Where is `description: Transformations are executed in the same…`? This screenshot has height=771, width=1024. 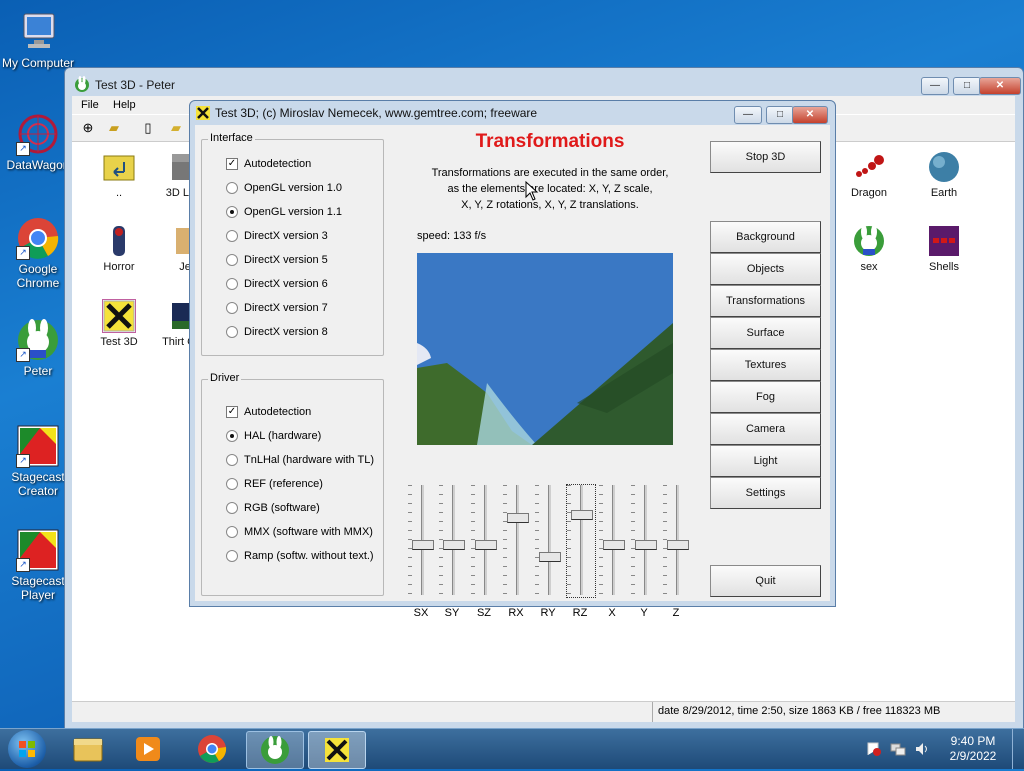
description: Transformations are executed in the same… is located at coordinates (550, 189).